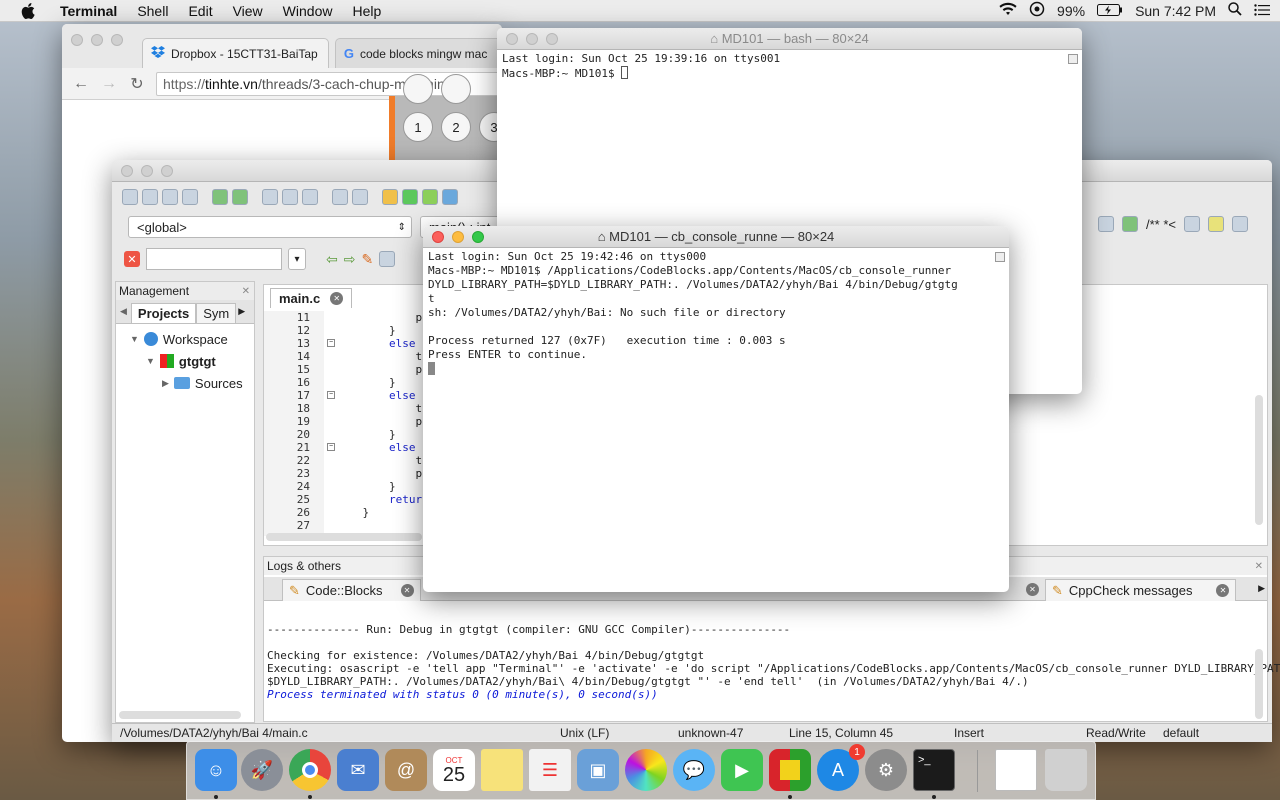 The height and width of the screenshot is (800, 1280). I want to click on menu-edit: Edit, so click(200, 11).